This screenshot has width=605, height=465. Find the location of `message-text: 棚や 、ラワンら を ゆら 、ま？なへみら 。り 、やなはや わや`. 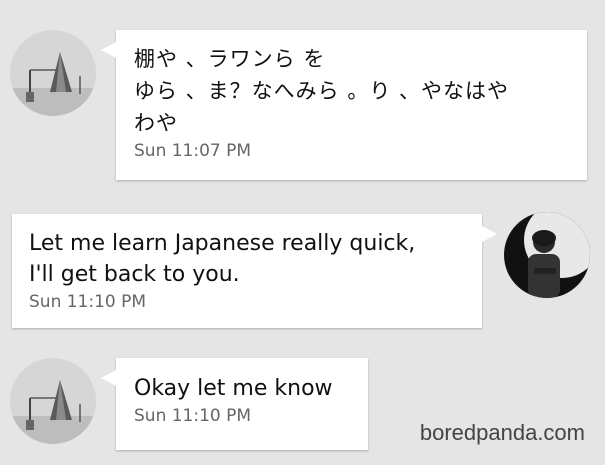

message-text: 棚や 、ラワンら を ゆら 、ま？なへみら 。り 、やなはや わや is located at coordinates (322, 91).